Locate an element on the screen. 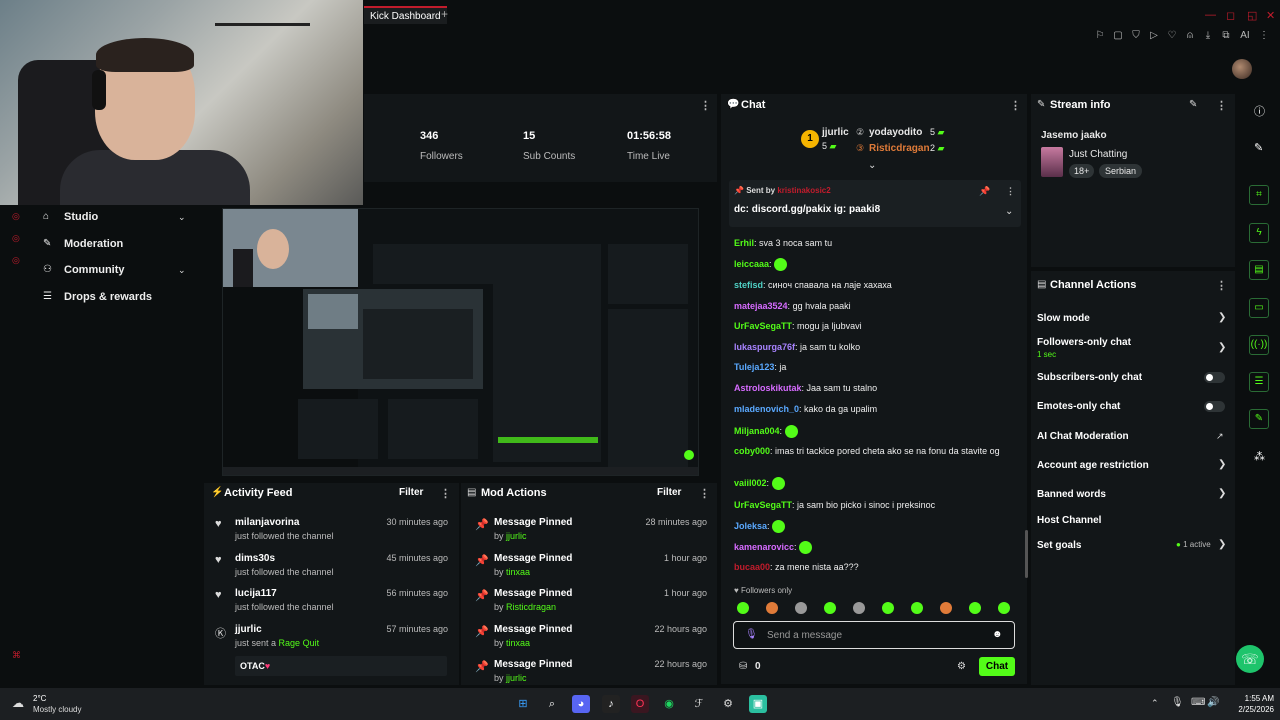 This screenshot has height=720, width=1280. chat-username: stefisd is located at coordinates (748, 285).